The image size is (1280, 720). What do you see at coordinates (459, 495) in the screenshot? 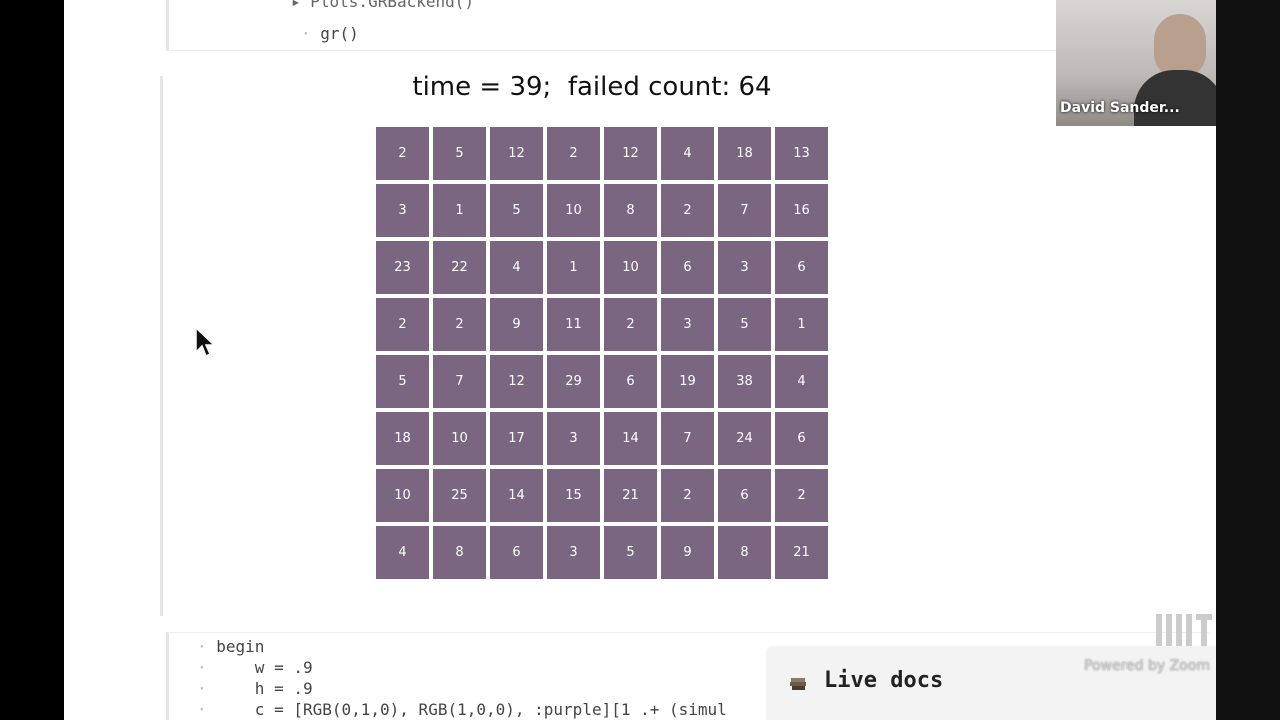
I see `grid-tile: 25` at bounding box center [459, 495].